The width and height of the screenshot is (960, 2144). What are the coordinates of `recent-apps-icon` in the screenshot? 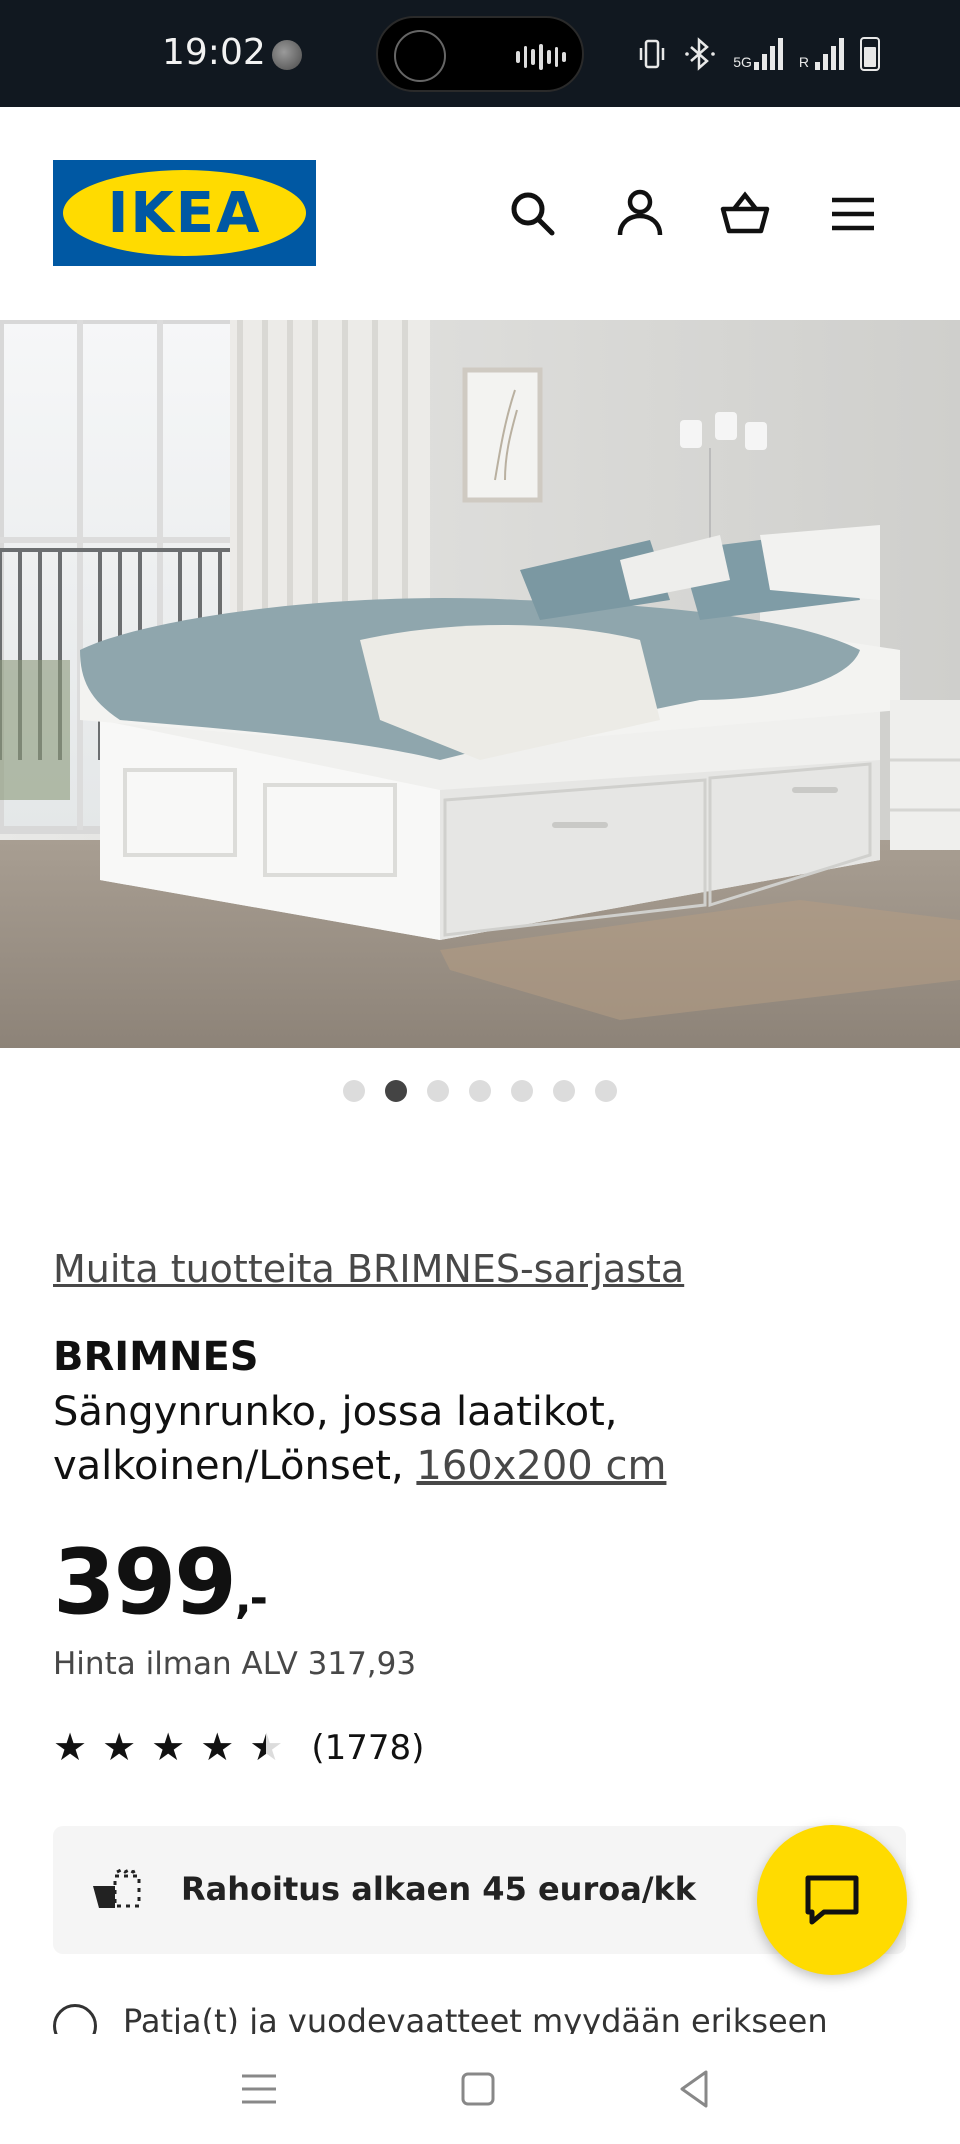 It's located at (259, 2089).